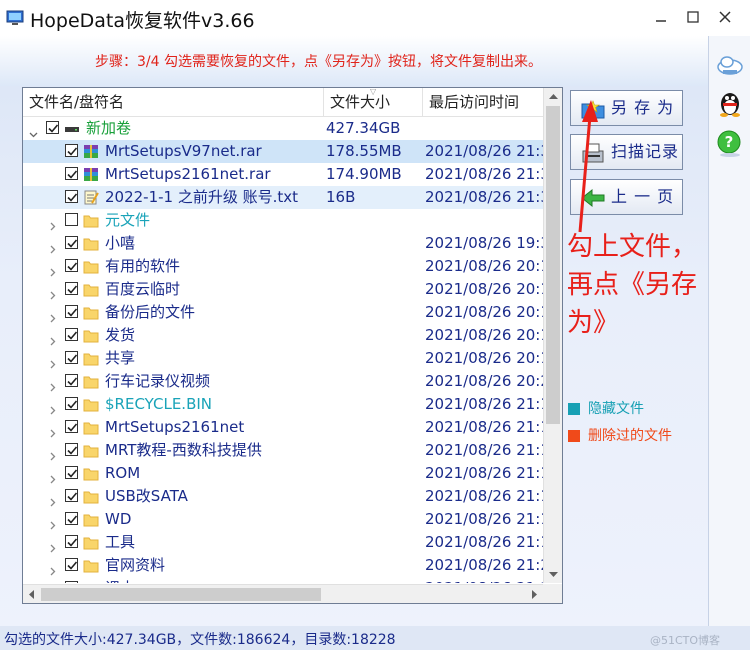 The height and width of the screenshot is (650, 750). Describe the element at coordinates (730, 103) in the screenshot. I see `qq-penguin-icon` at that location.